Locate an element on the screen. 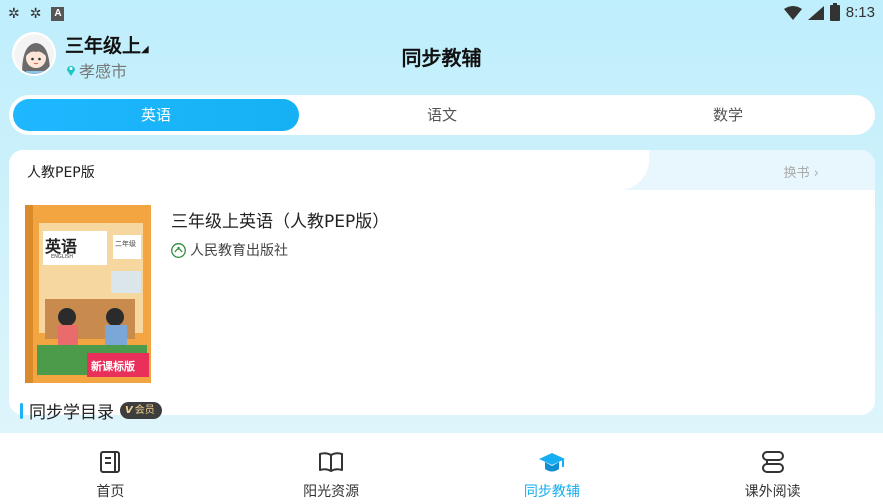 The image size is (883, 504). bottom-nav: 首页 阳光资源 同步教辅 课外阅读 is located at coordinates (441, 468).